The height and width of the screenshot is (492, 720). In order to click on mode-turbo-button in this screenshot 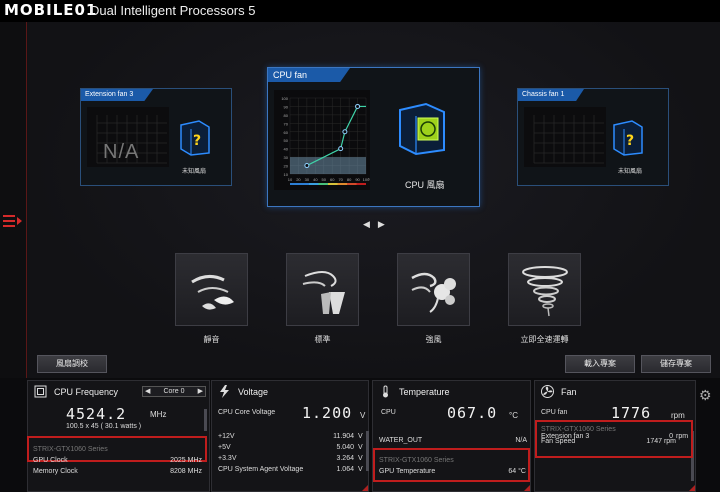, I will do `click(433, 289)`.